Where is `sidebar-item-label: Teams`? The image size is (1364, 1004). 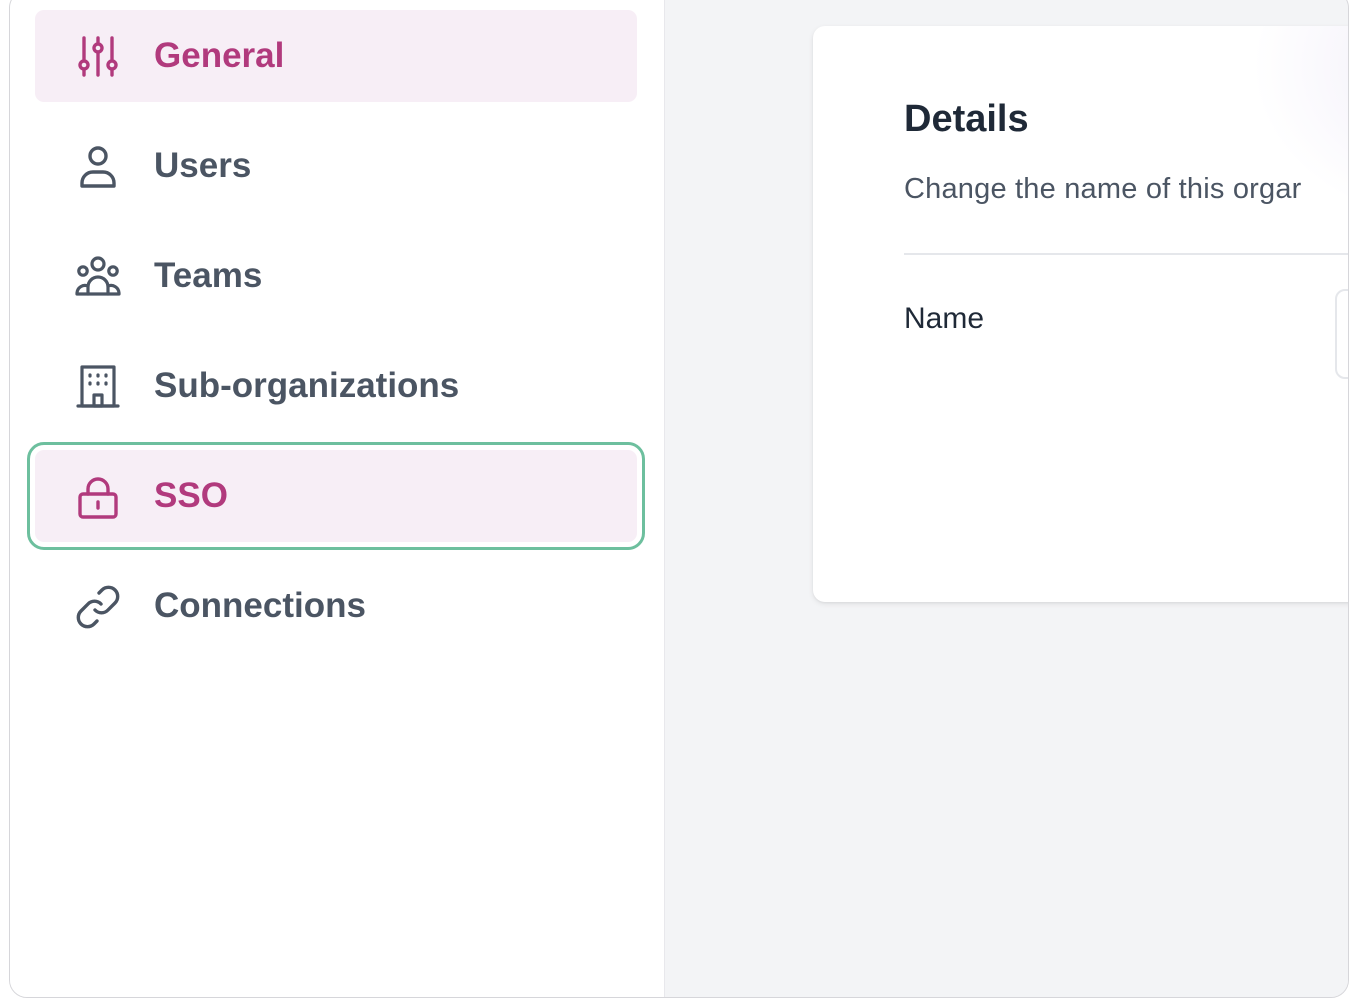
sidebar-item-label: Teams is located at coordinates (208, 275).